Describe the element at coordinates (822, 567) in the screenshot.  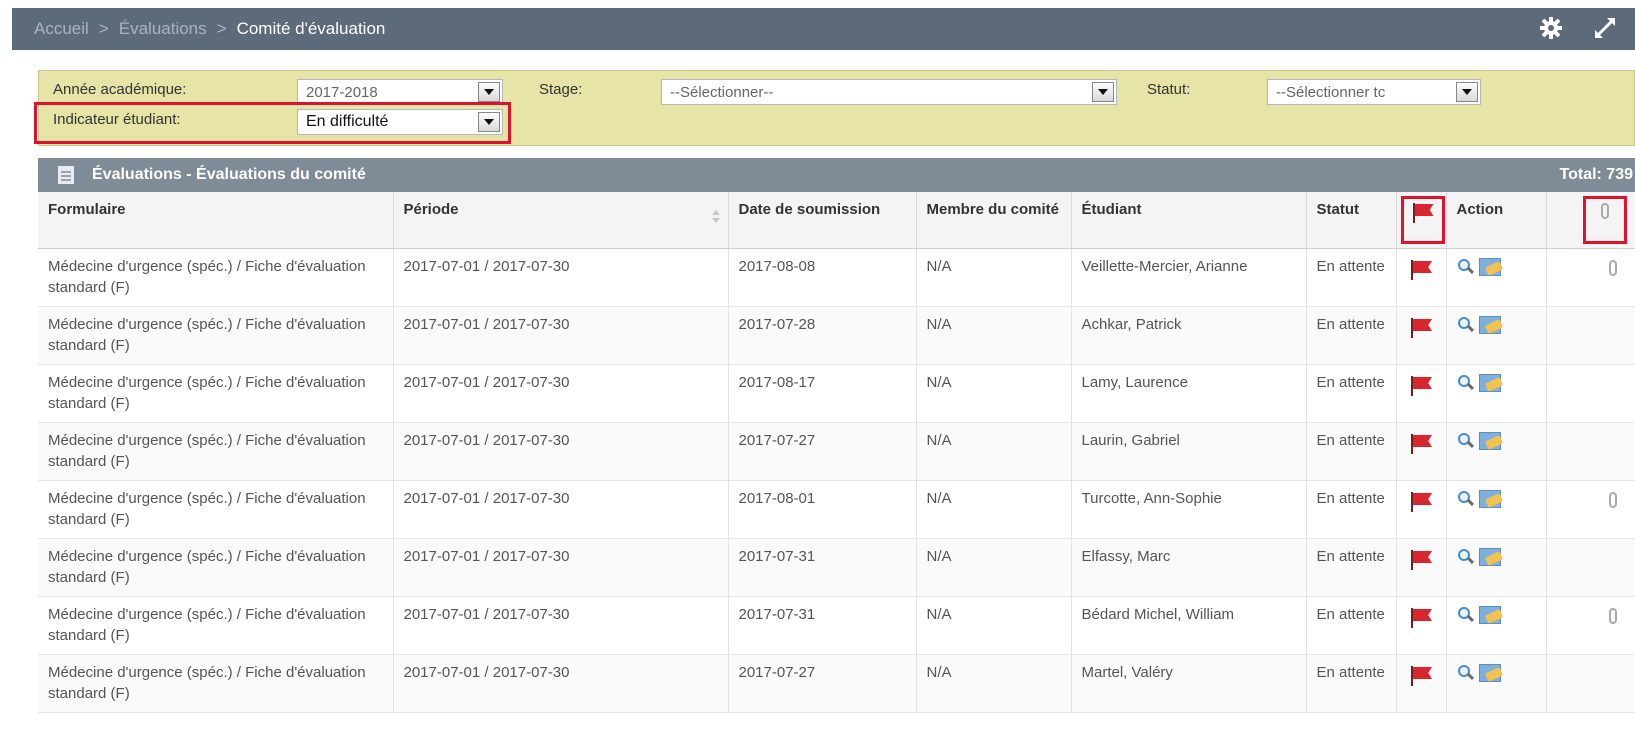
I see `cell-submission-date: 2017-07-31` at that location.